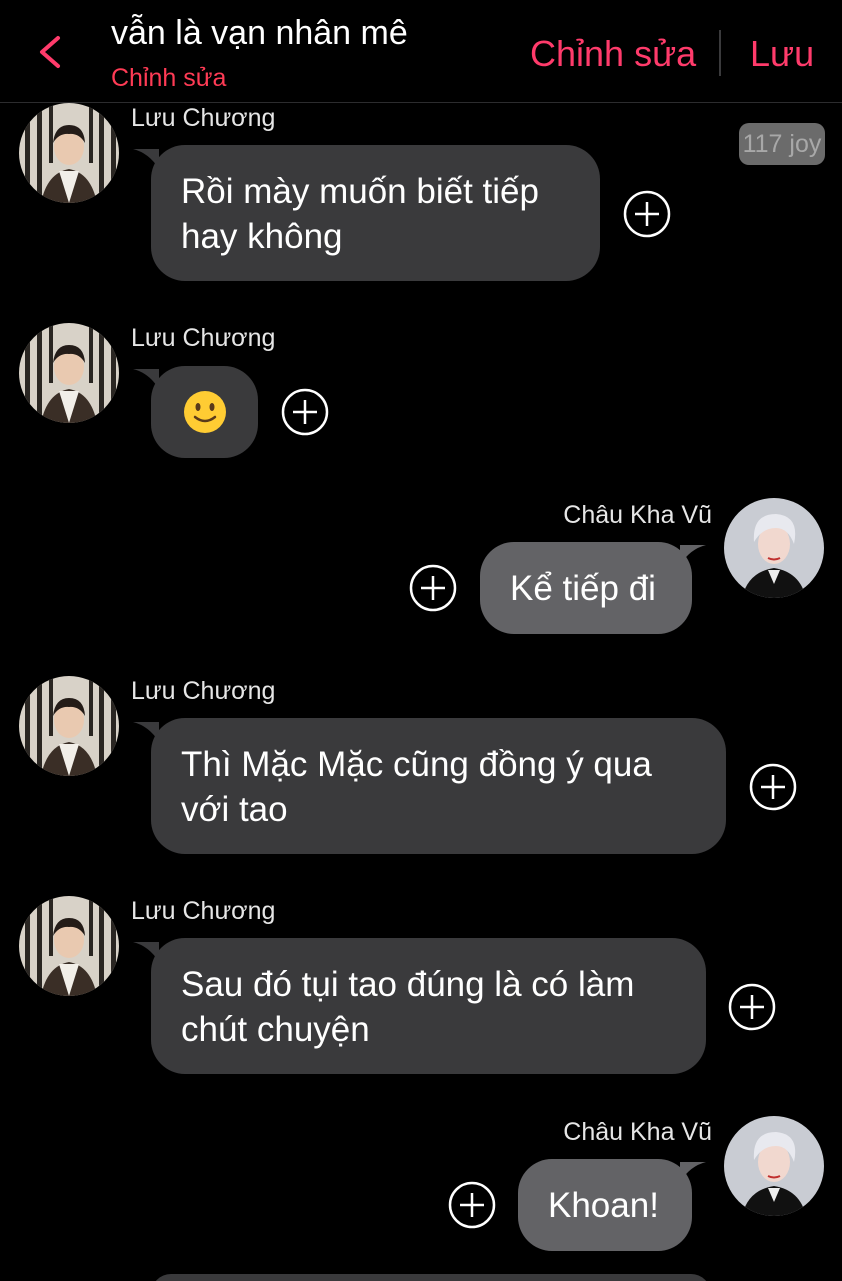 This screenshot has height=1281, width=842. I want to click on message-bubble: Khoan!, so click(605, 1205).